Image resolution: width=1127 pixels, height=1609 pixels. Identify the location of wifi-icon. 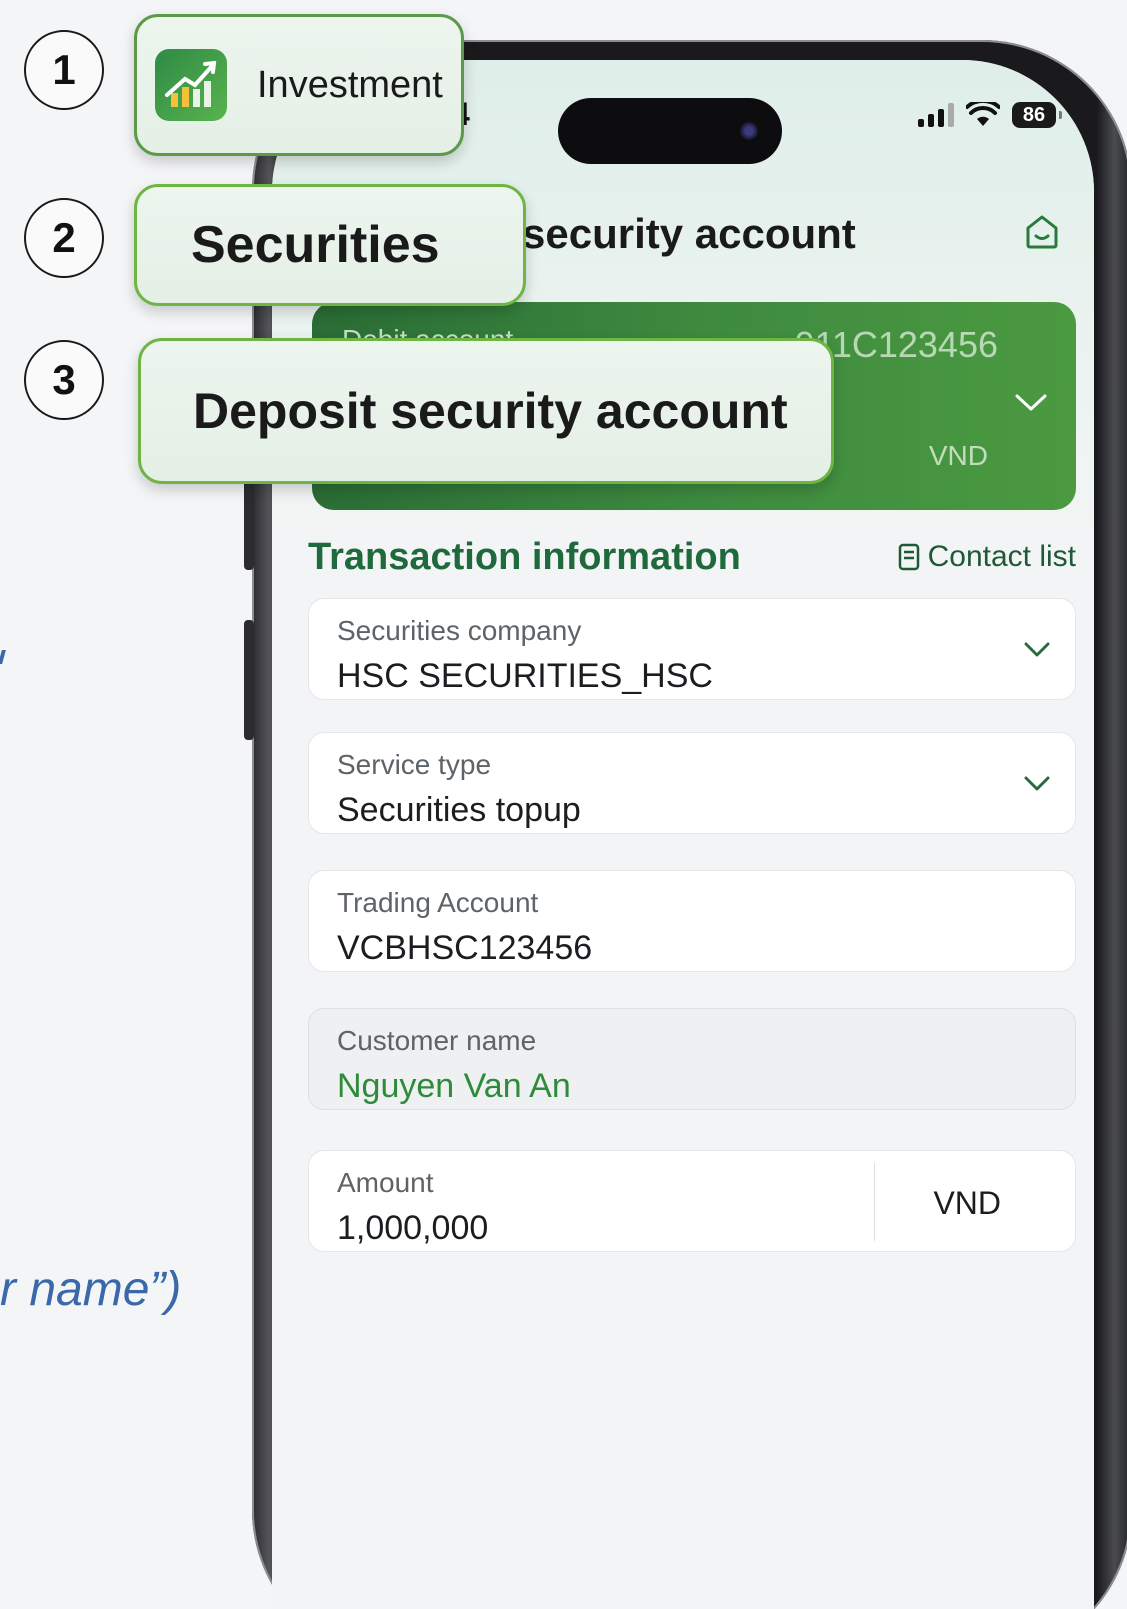
(983, 114).